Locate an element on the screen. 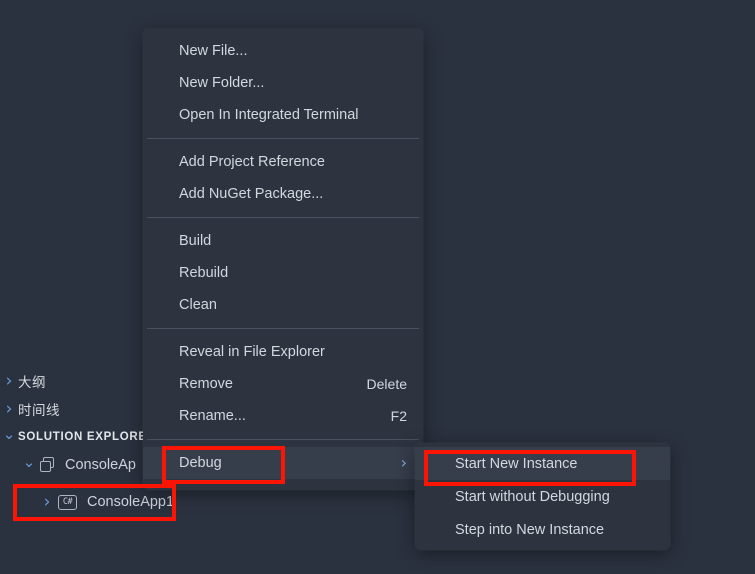 The height and width of the screenshot is (574, 755). menu-item-add-project-reference: Add Project Reference is located at coordinates (283, 162).